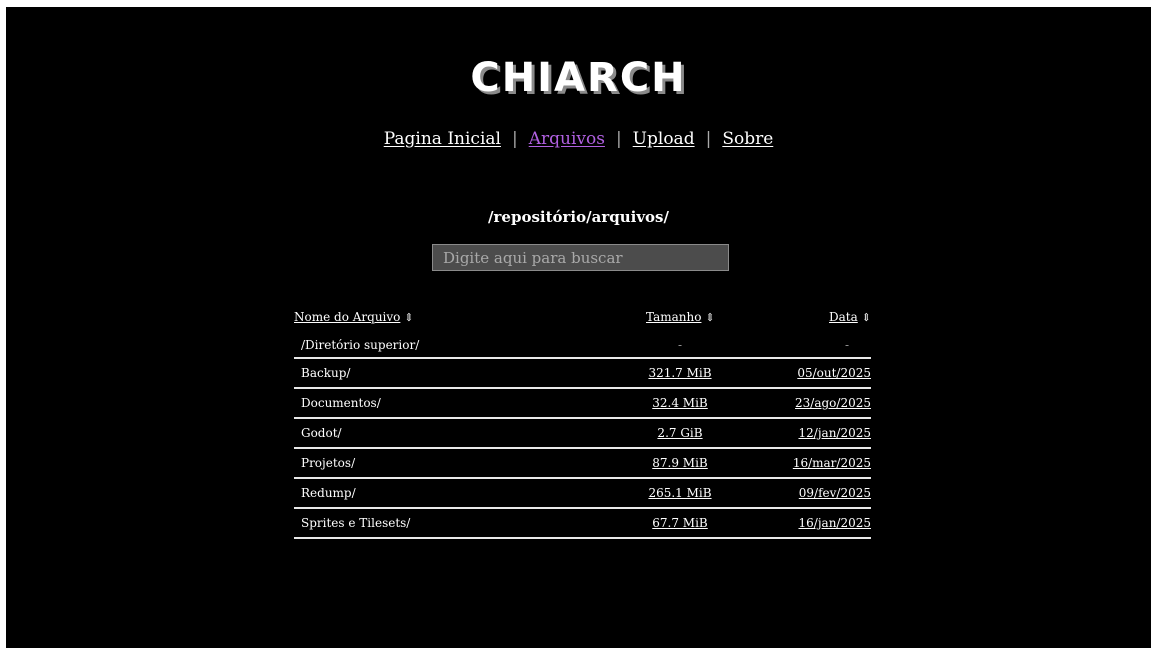 The image size is (1151, 648). I want to click on search-input, so click(580, 257).